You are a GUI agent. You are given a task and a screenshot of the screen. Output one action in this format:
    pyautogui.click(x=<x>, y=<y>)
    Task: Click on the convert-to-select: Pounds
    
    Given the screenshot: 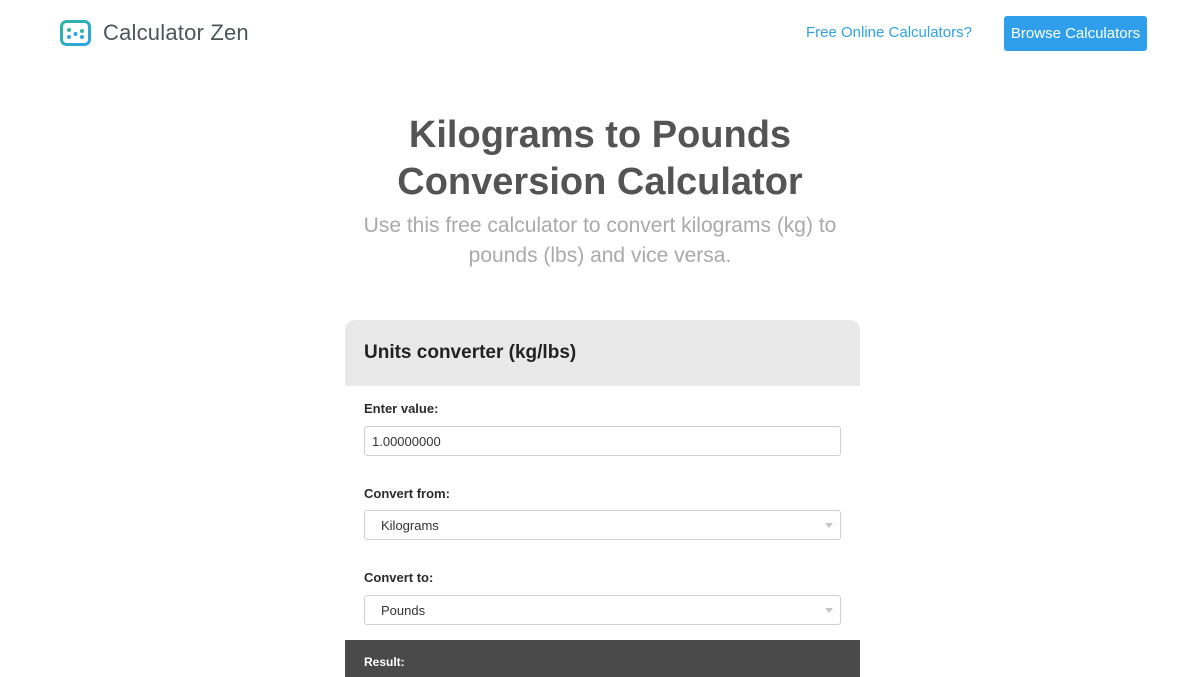 What is the action you would take?
    pyautogui.click(x=602, y=610)
    